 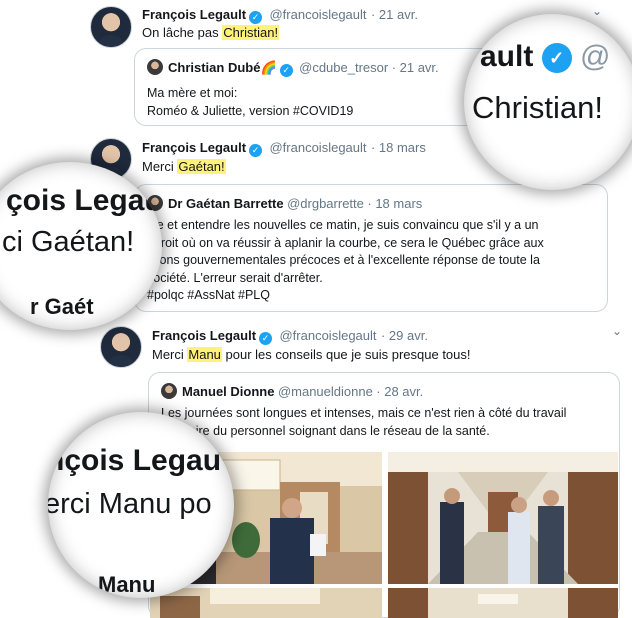 What do you see at coordinates (201, 166) in the screenshot?
I see `highlight: Gaétan!` at bounding box center [201, 166].